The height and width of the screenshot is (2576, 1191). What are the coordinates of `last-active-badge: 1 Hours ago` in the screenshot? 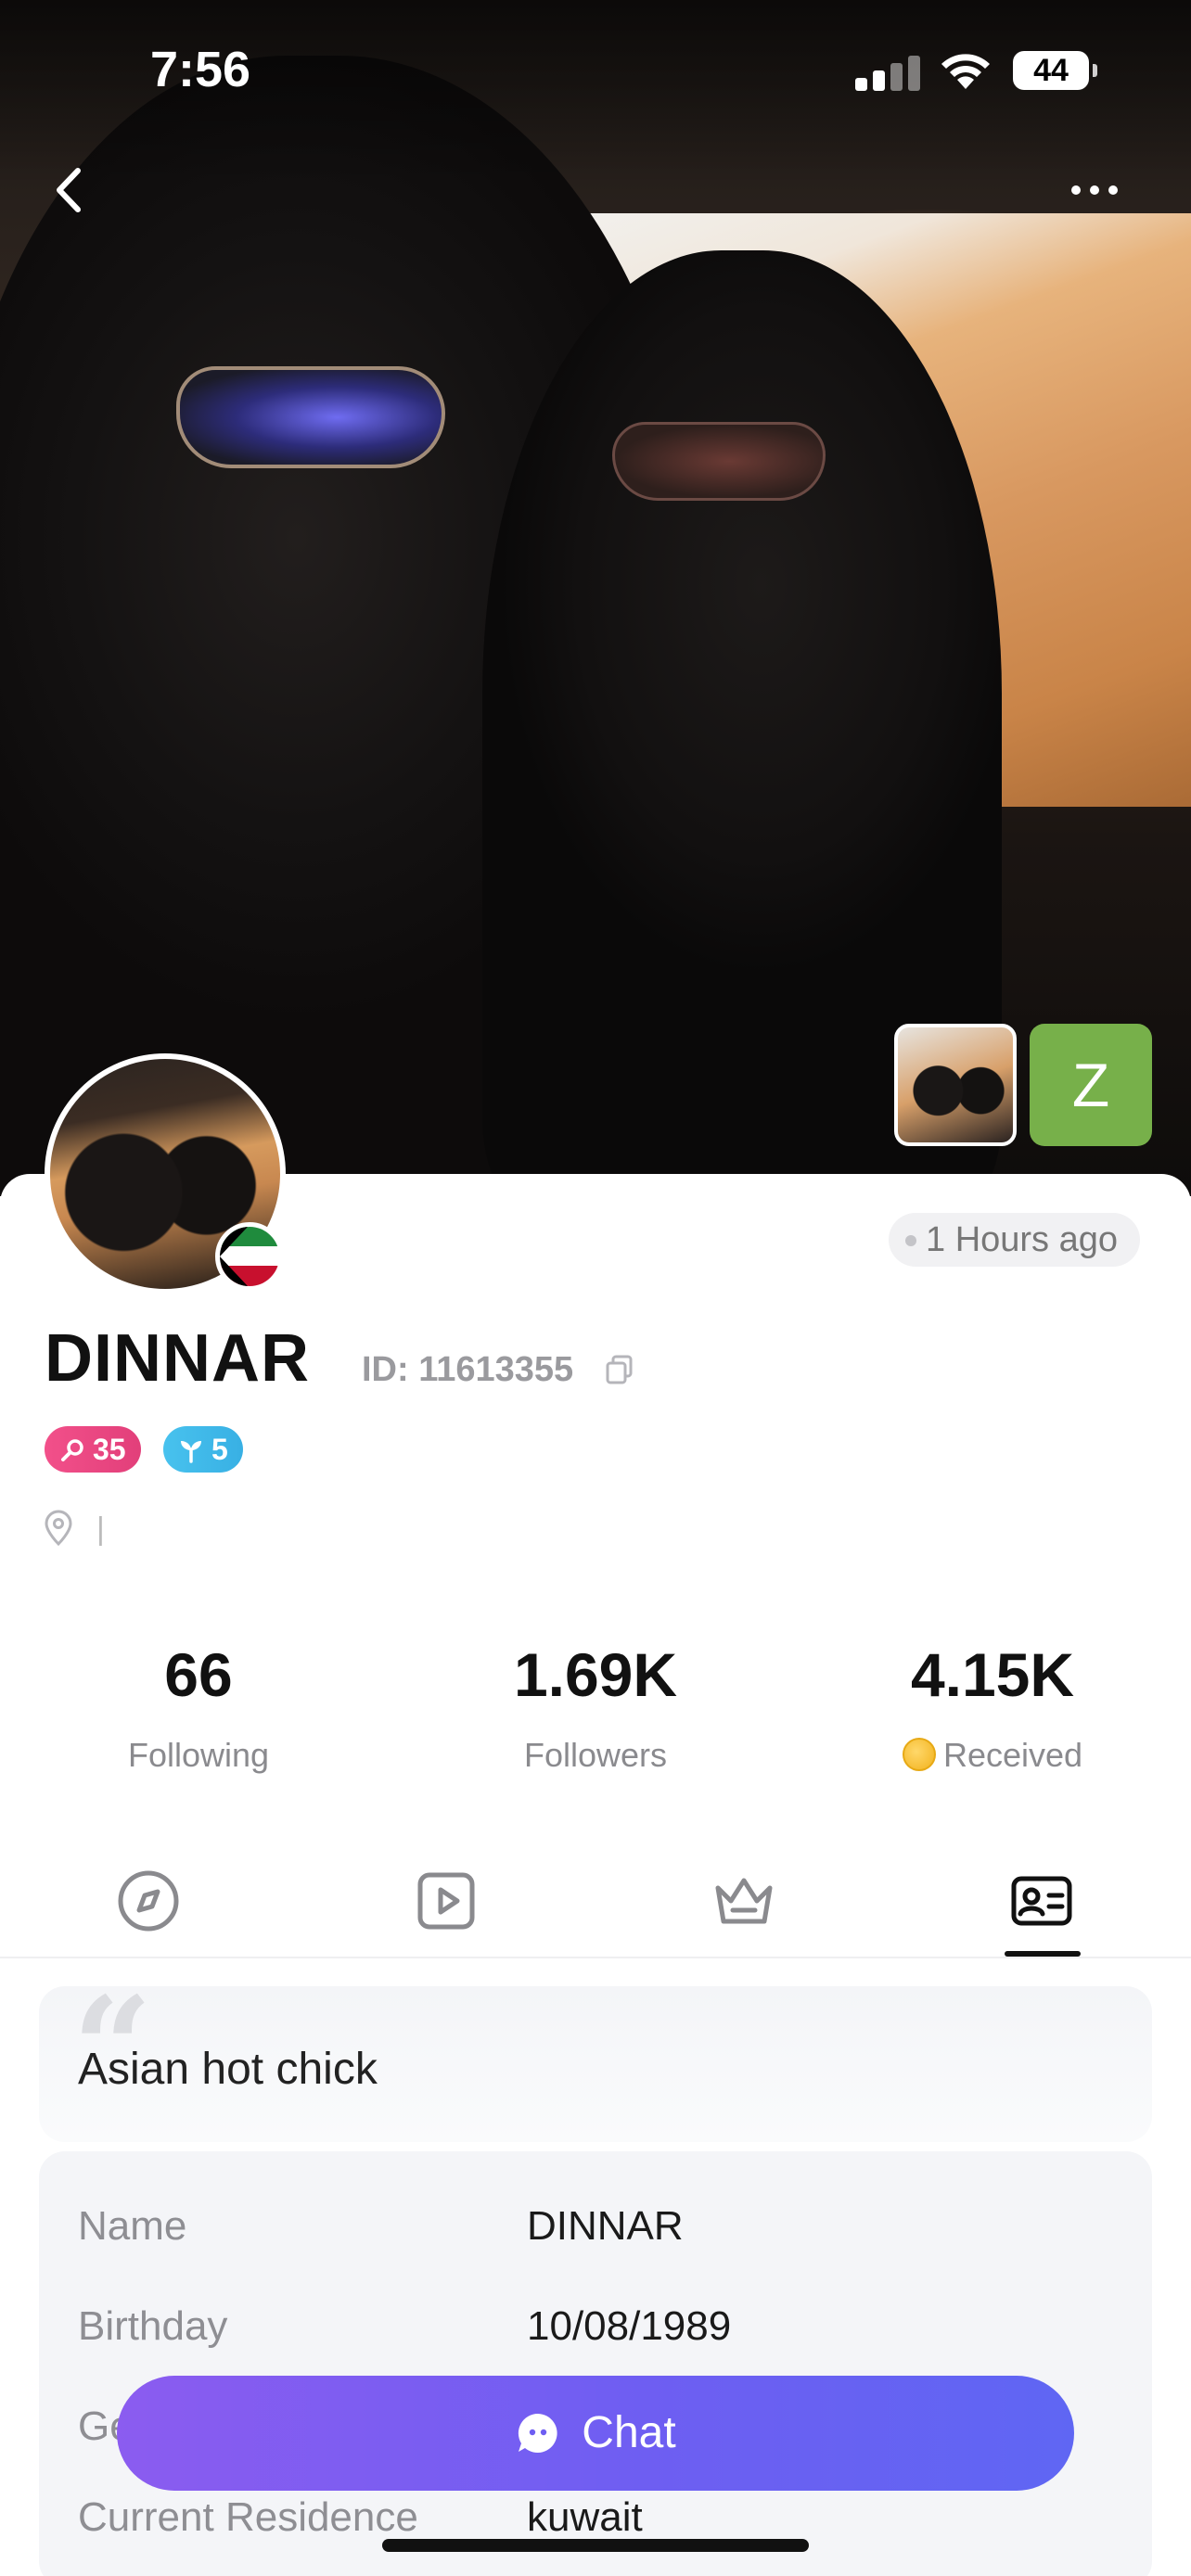 It's located at (1015, 1240).